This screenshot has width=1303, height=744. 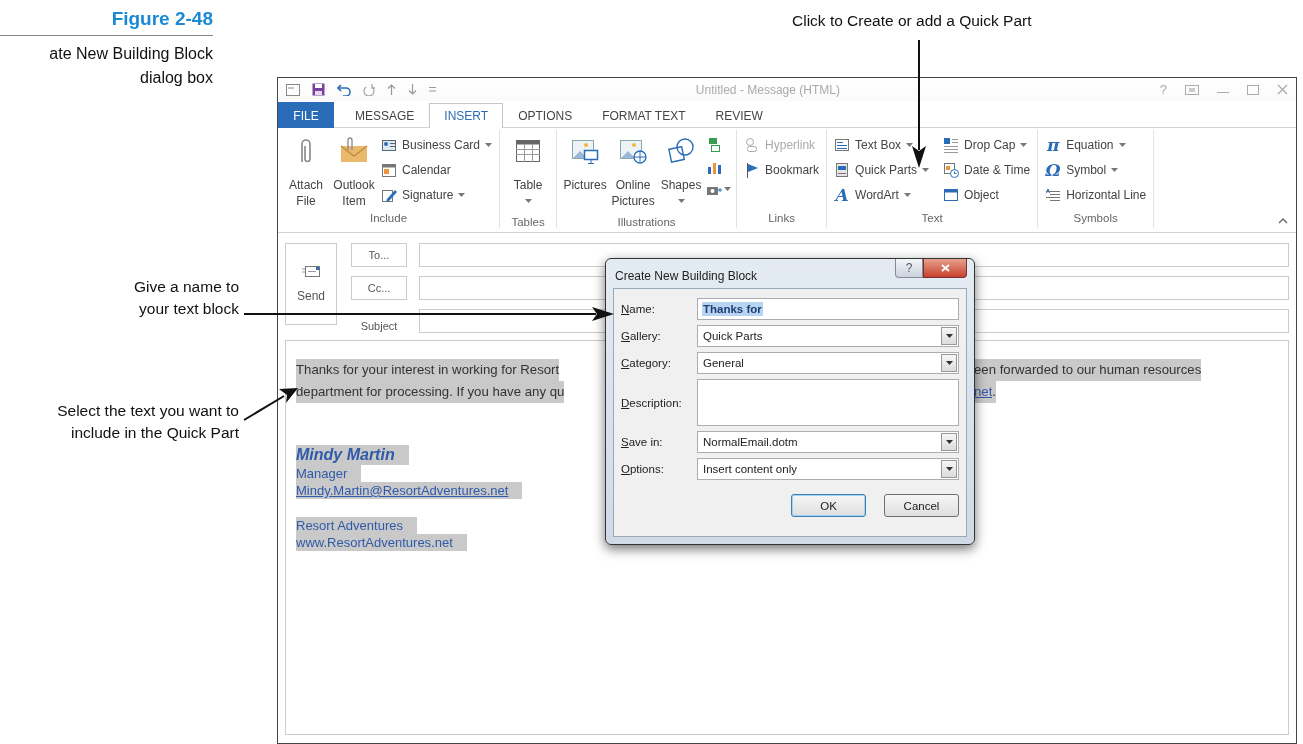 What do you see at coordinates (641, 336) in the screenshot?
I see `field-label: Gallery:` at bounding box center [641, 336].